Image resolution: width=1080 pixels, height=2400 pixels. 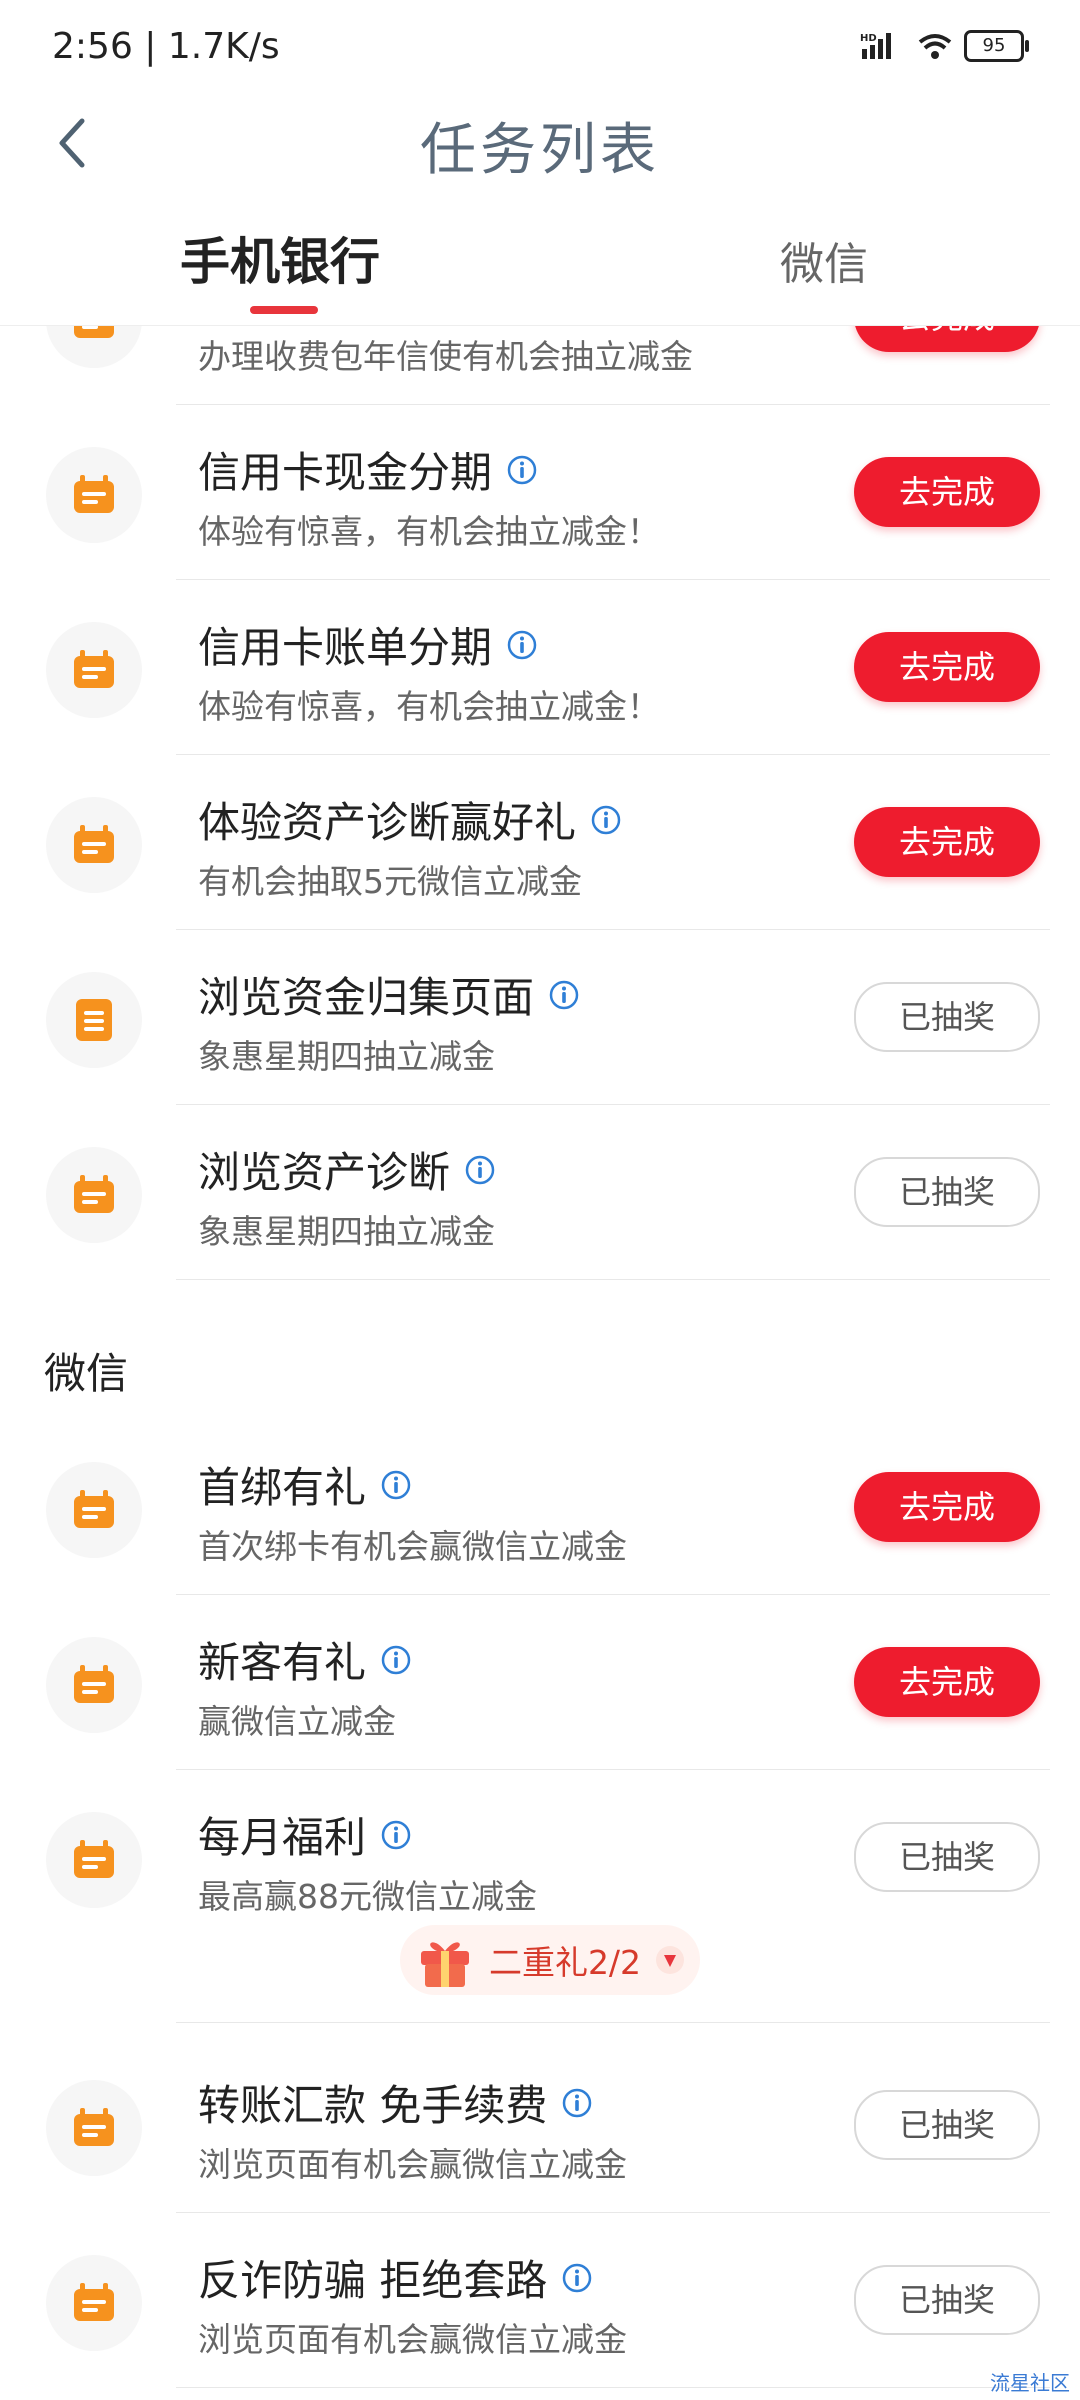 I want to click on task-title: 每月福利, so click(x=305, y=1834).